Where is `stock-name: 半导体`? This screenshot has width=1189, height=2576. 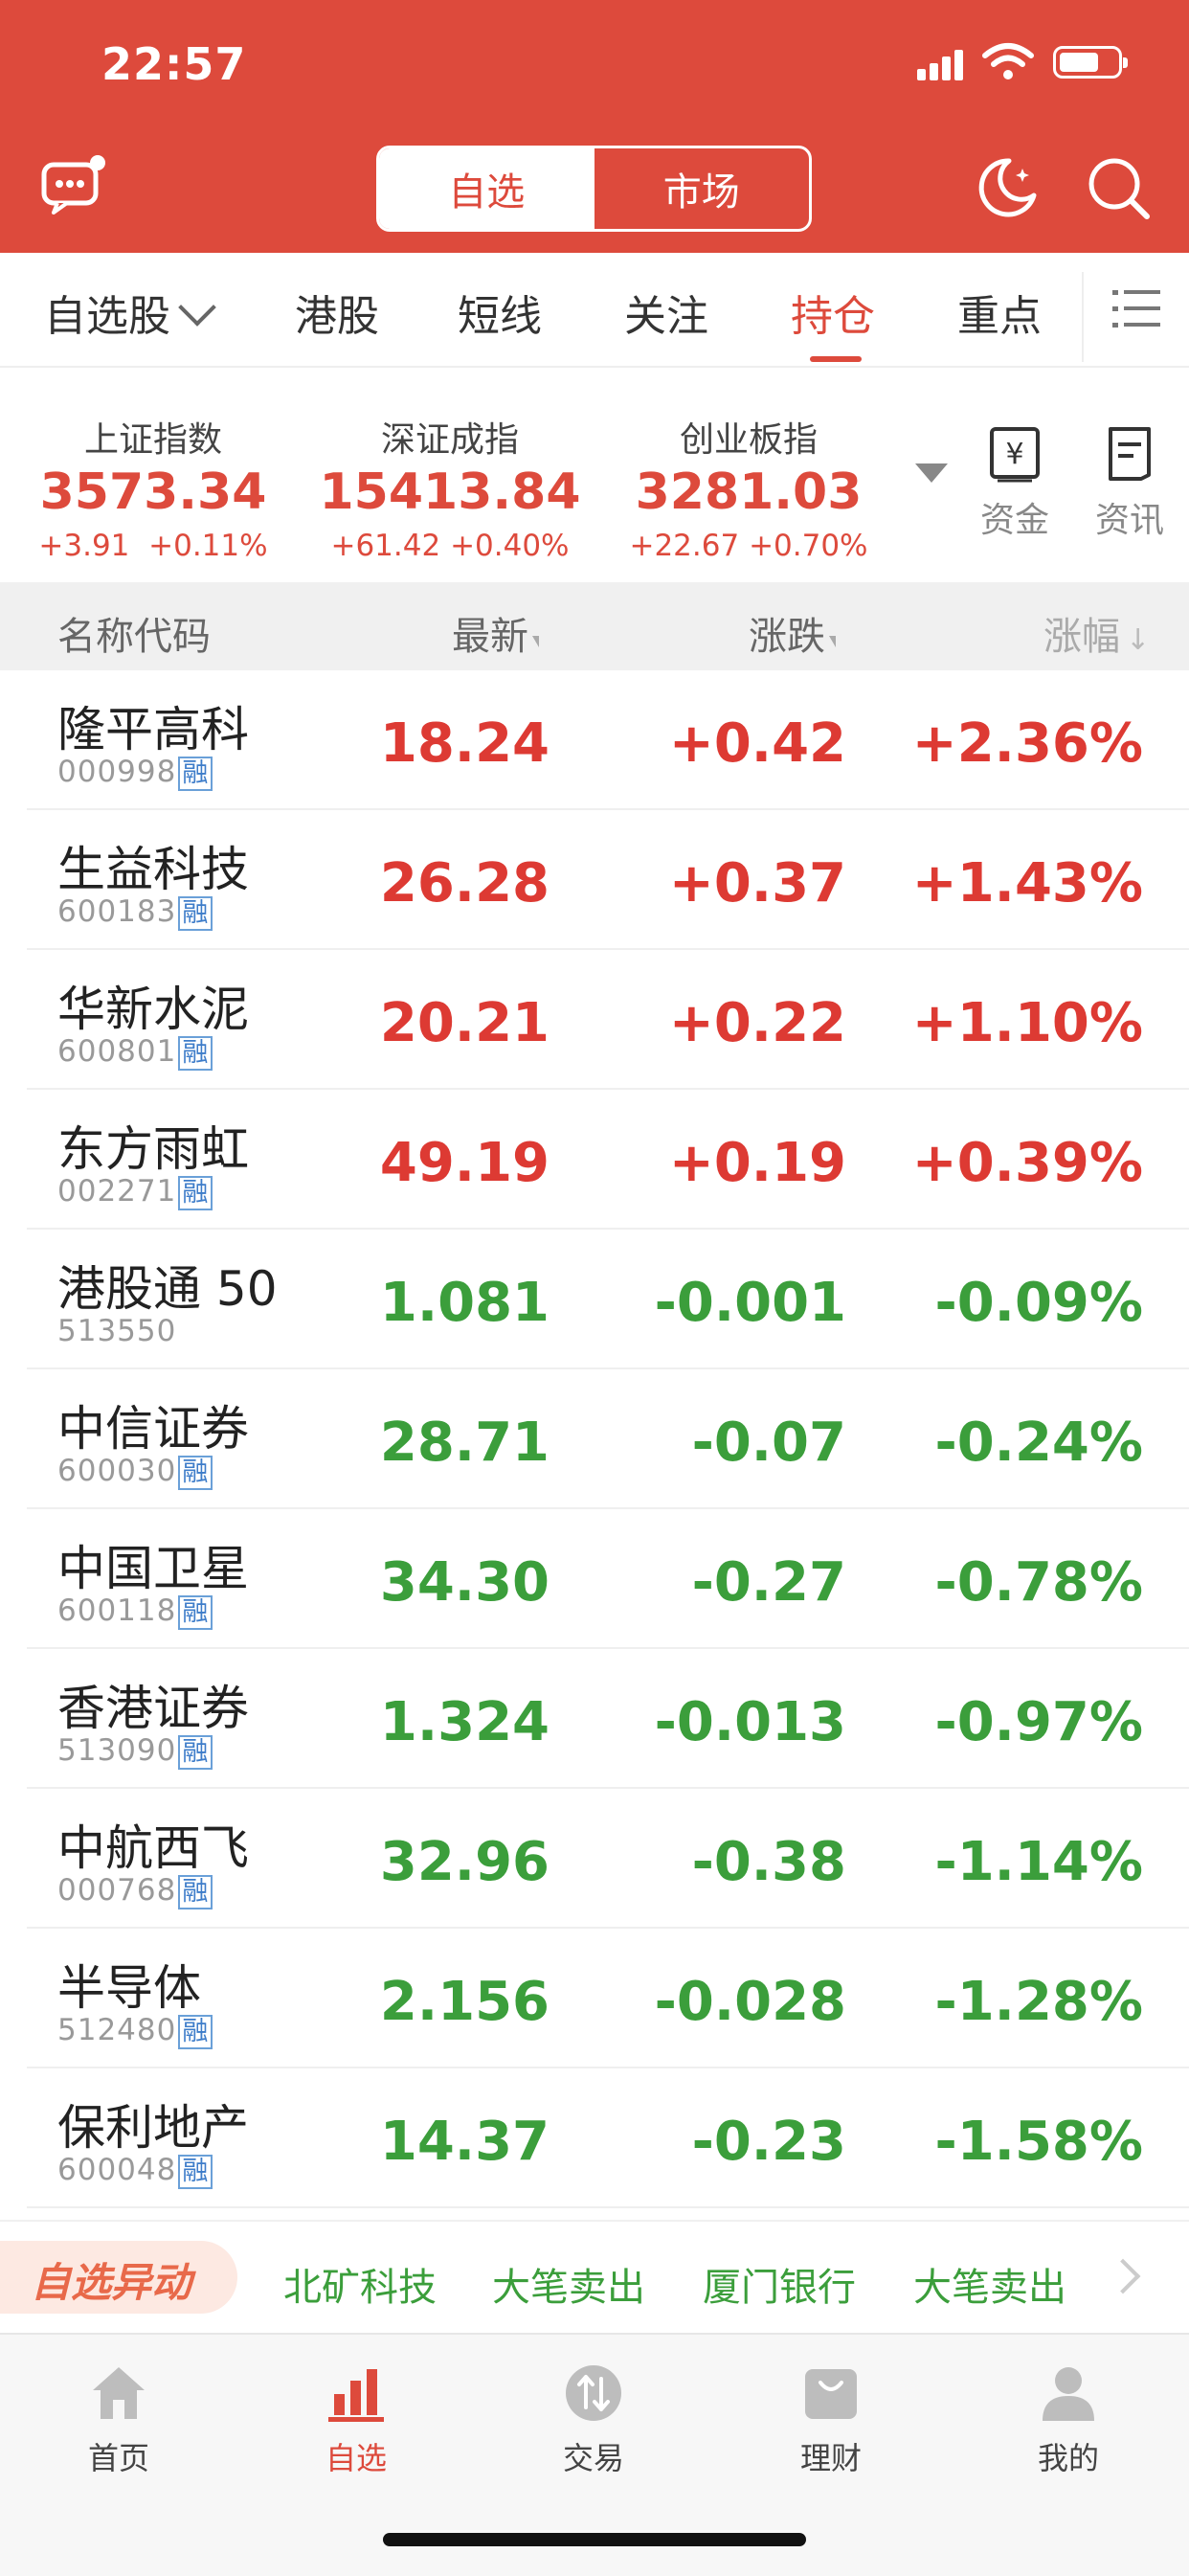
stock-name: 半导体 is located at coordinates (129, 1988).